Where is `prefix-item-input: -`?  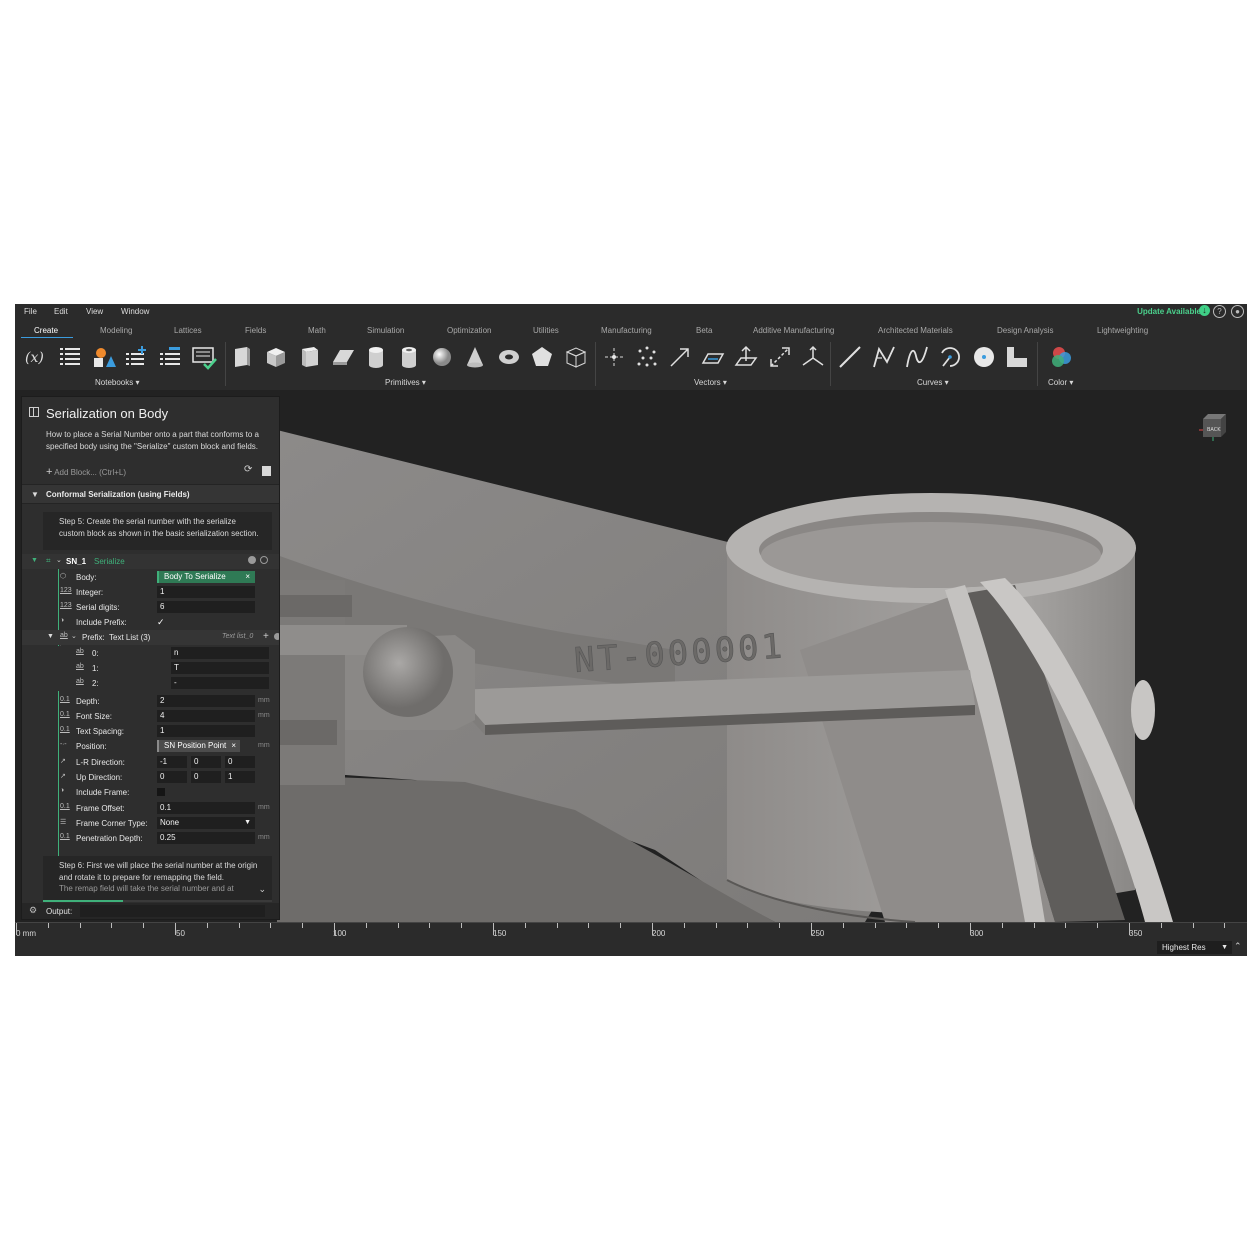 prefix-item-input: - is located at coordinates (220, 683).